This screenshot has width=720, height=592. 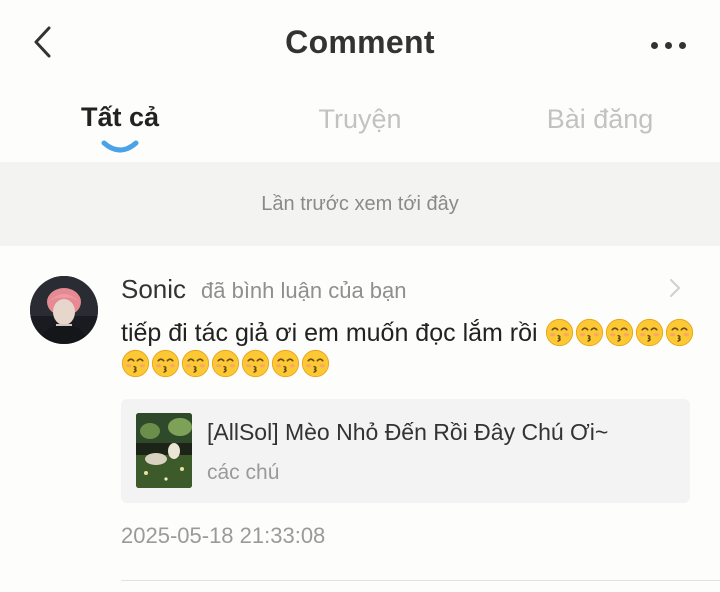 What do you see at coordinates (153, 289) in the screenshot?
I see `comment-username: Sonic` at bounding box center [153, 289].